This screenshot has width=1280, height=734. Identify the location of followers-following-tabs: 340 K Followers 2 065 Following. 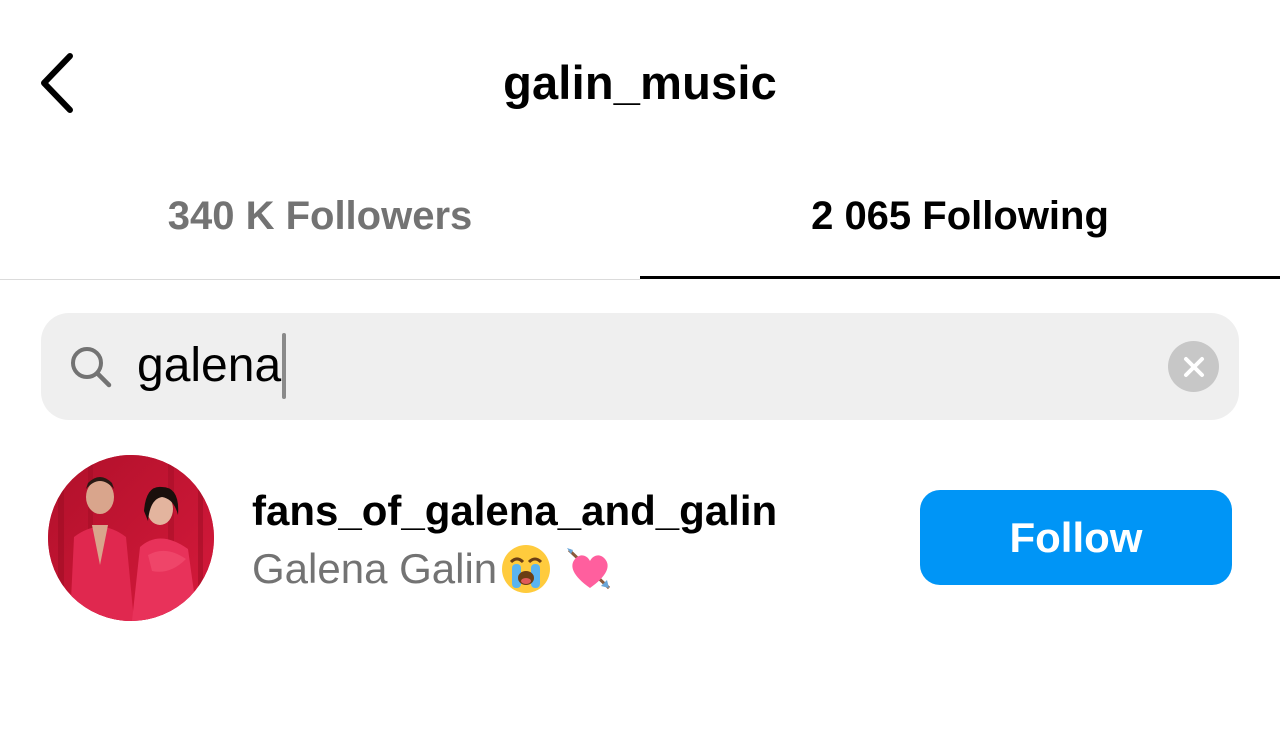
(640, 225).